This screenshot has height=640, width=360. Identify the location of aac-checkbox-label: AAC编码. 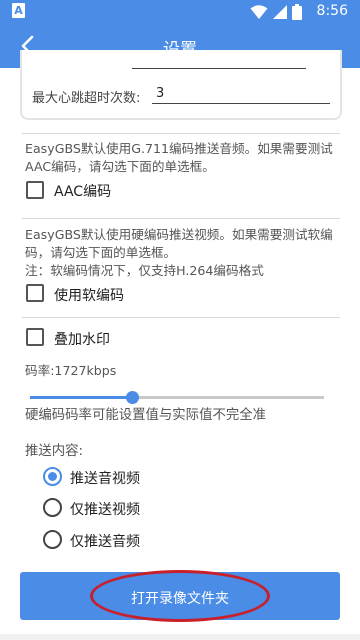
(82, 191).